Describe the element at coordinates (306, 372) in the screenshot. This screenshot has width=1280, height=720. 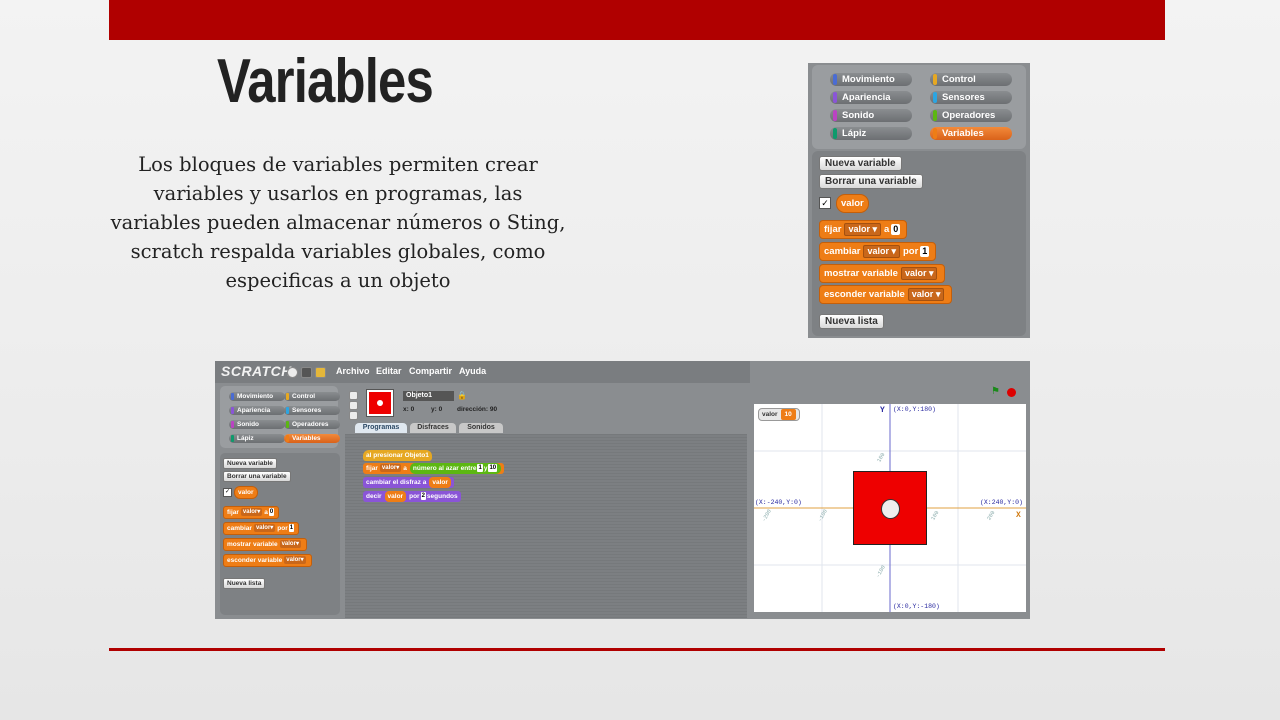
I see `save-icon` at that location.